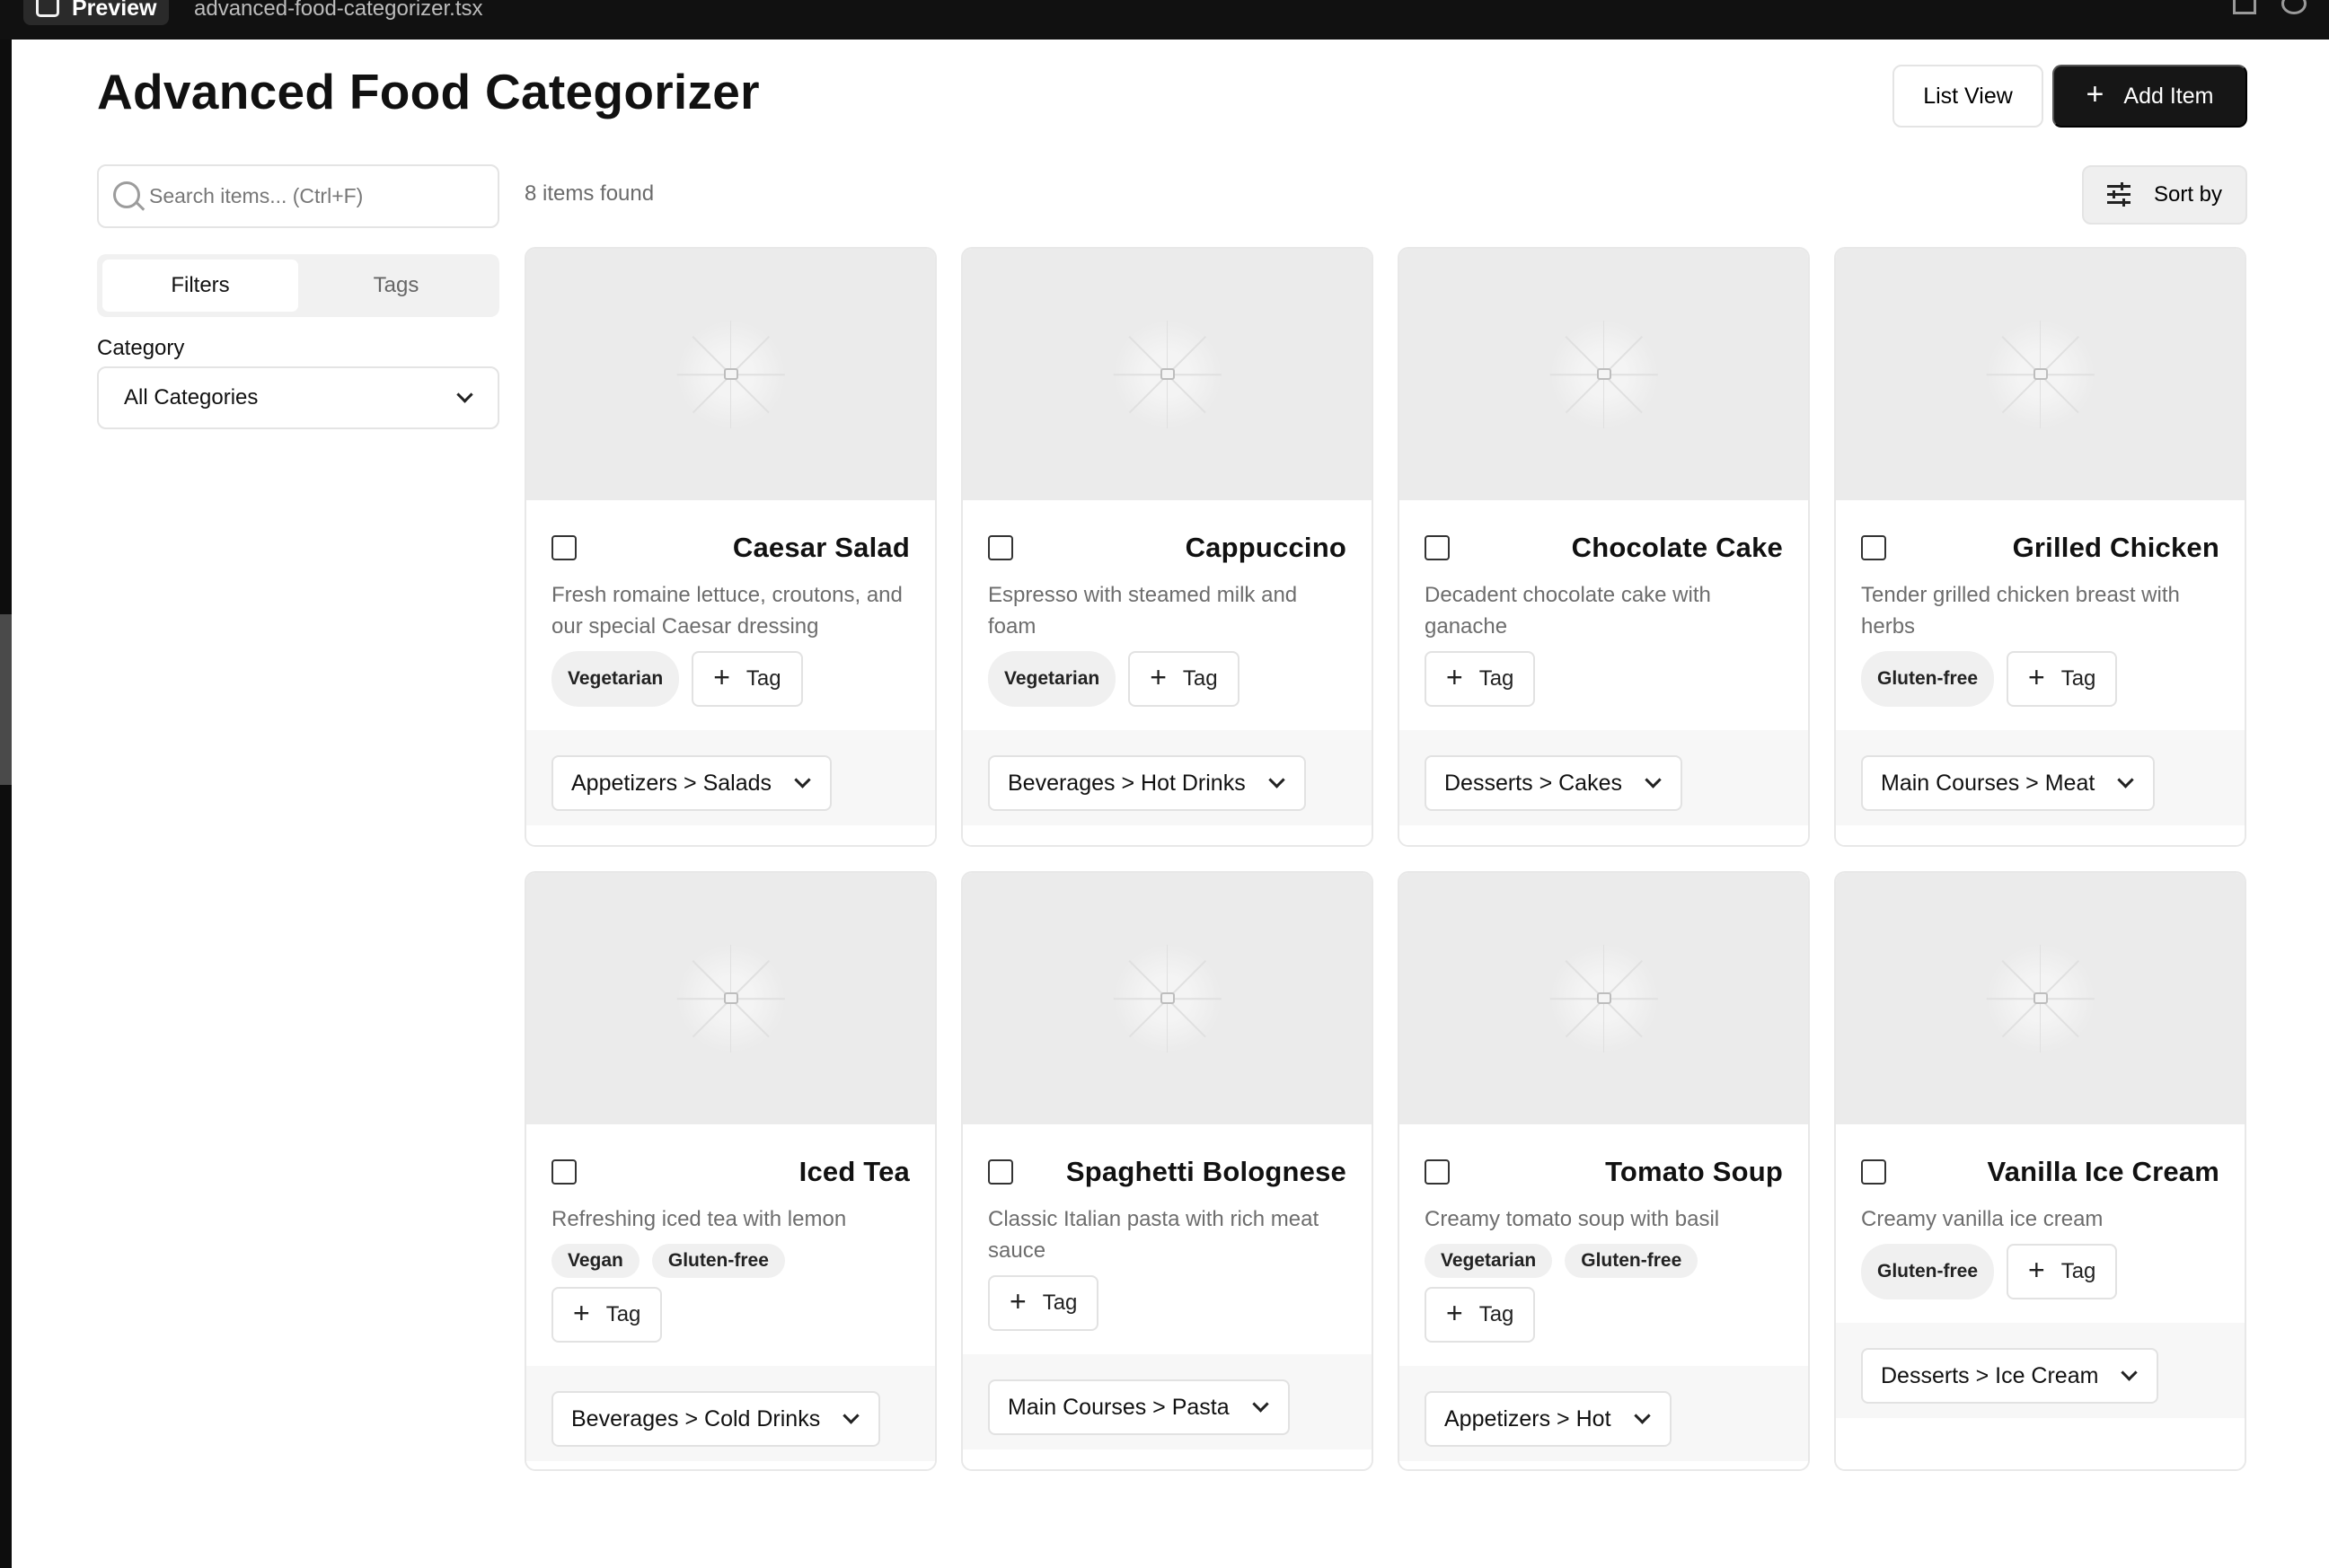 The image size is (2329, 1568). I want to click on item-category-select: Desserts > Cakes, so click(1553, 783).